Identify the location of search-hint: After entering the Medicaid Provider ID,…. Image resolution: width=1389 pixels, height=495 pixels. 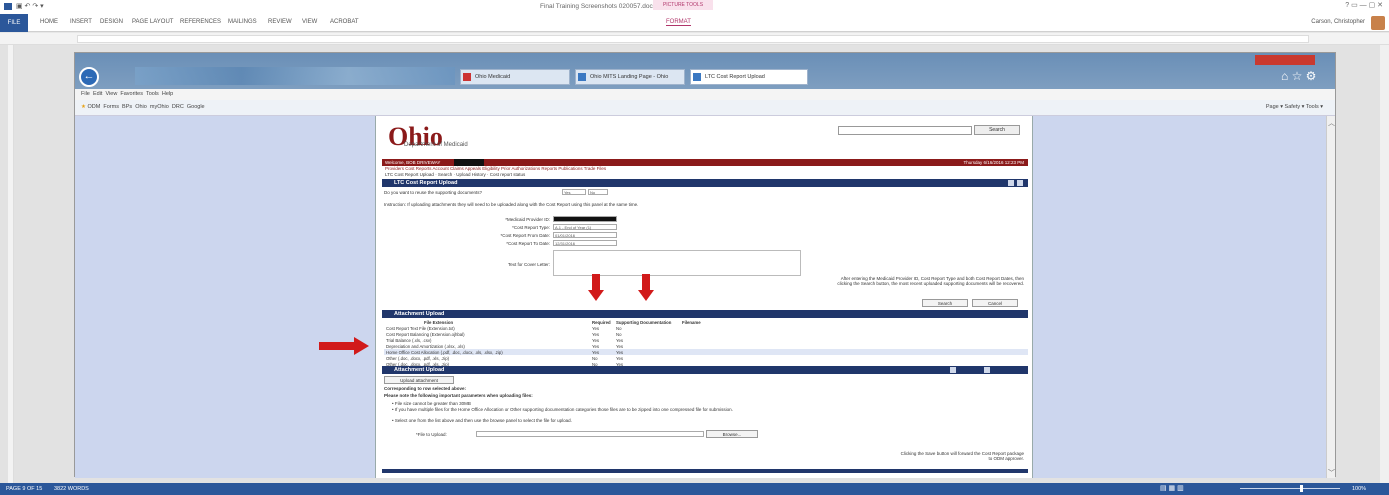
(930, 281).